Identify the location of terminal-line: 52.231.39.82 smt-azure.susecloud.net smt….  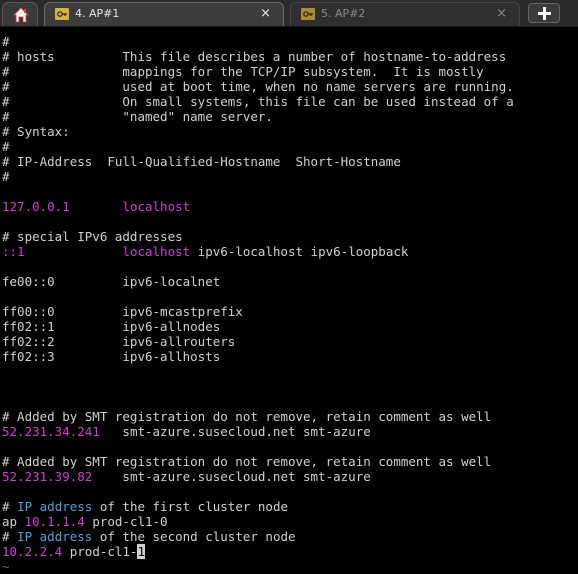
(290, 476).